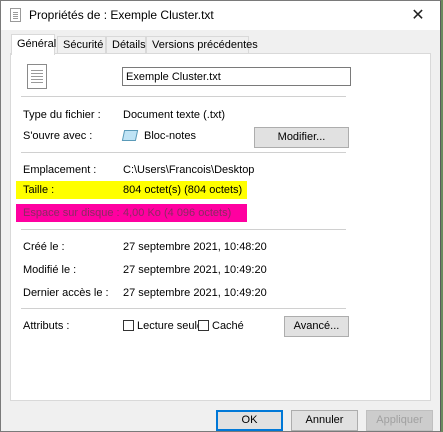 This screenshot has height=432, width=443. I want to click on tab-general: Général, so click(33, 44).